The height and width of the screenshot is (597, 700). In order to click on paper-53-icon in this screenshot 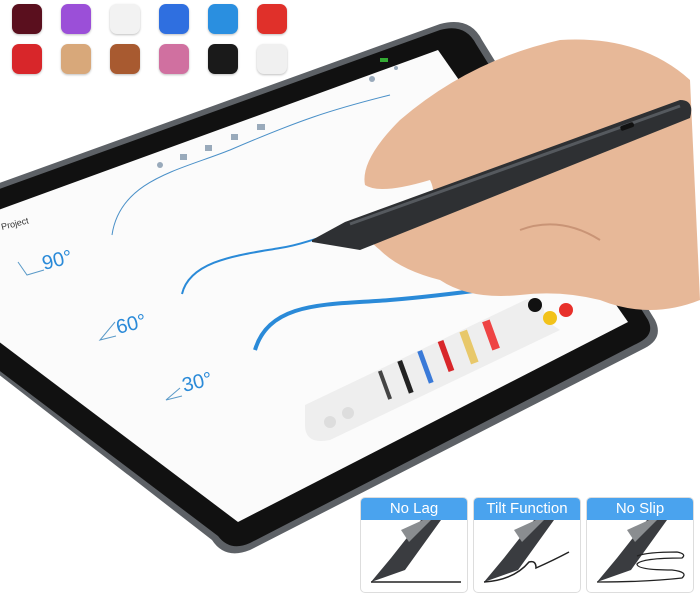, I will do `click(272, 59)`.